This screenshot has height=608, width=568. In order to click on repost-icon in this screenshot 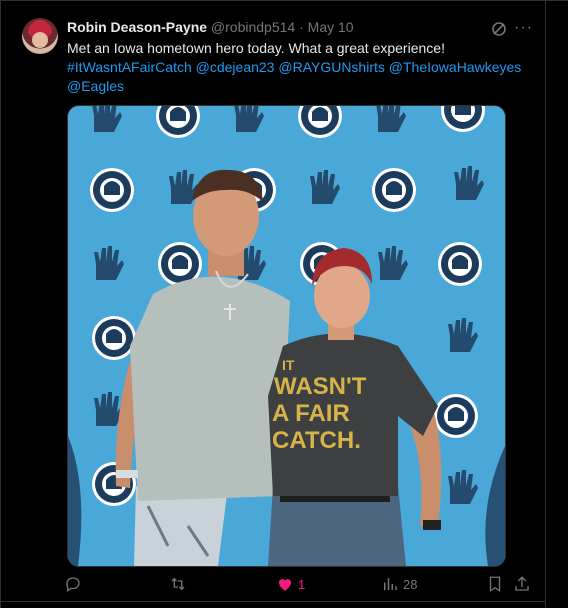, I will do `click(178, 584)`.